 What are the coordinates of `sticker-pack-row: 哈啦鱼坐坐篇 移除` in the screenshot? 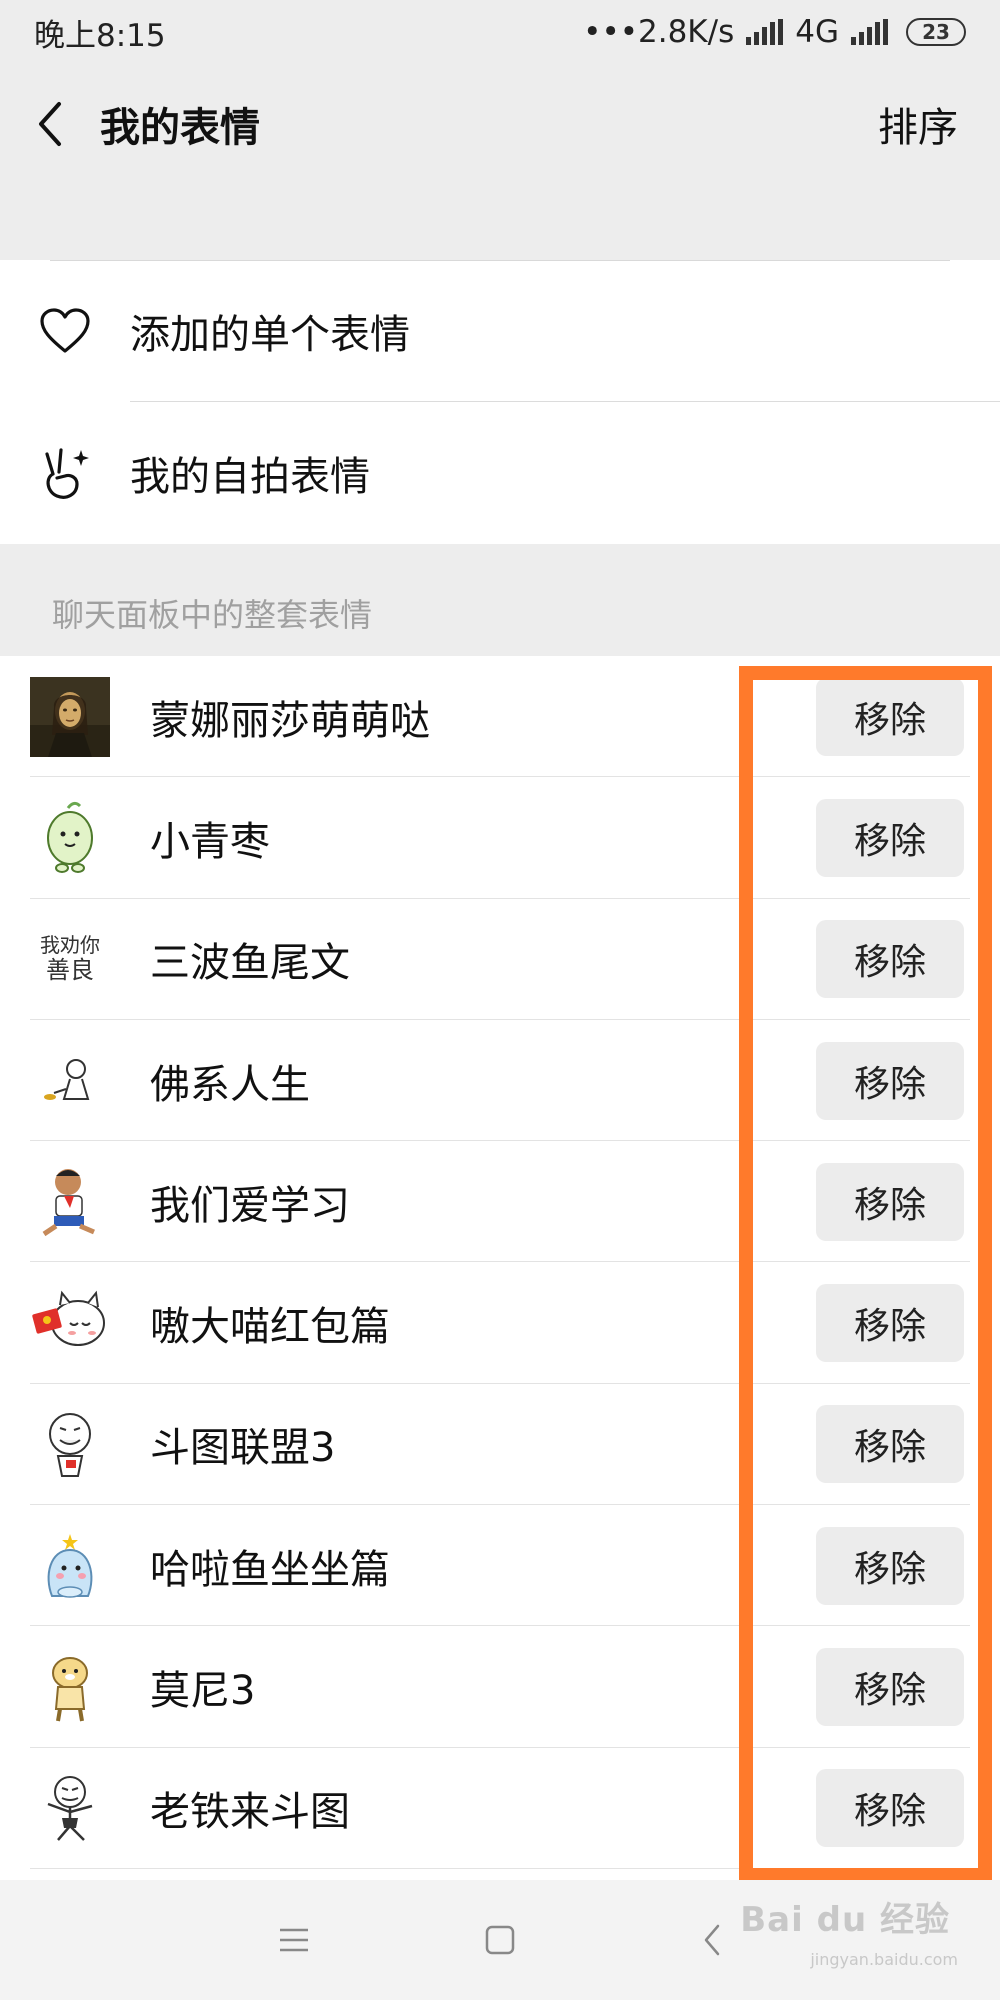 It's located at (500, 1566).